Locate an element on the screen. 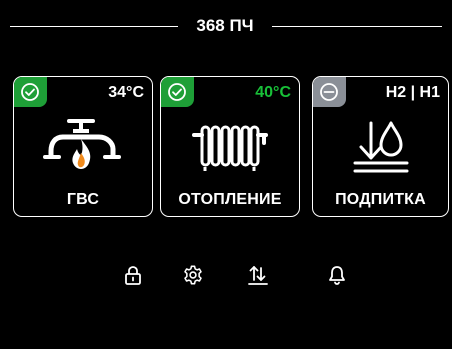  transfer-button is located at coordinates (258, 275).